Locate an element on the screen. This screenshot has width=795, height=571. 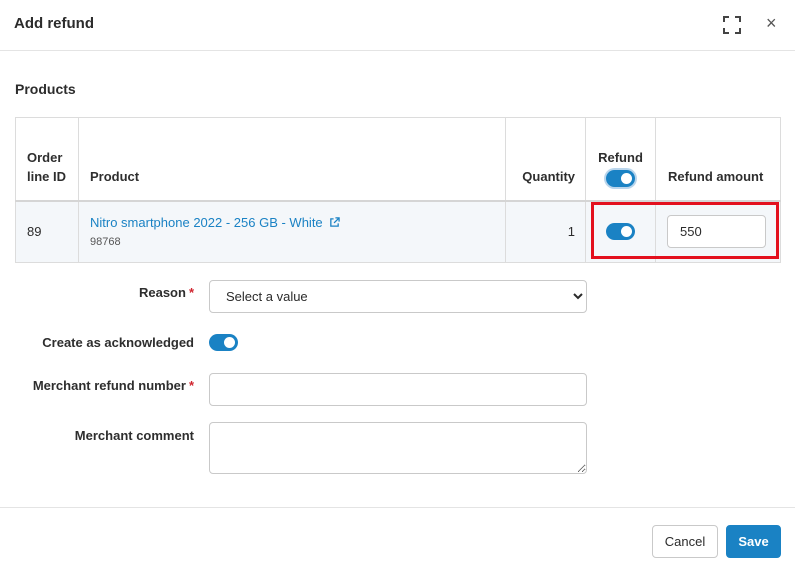
external-link-icon is located at coordinates (334, 222).